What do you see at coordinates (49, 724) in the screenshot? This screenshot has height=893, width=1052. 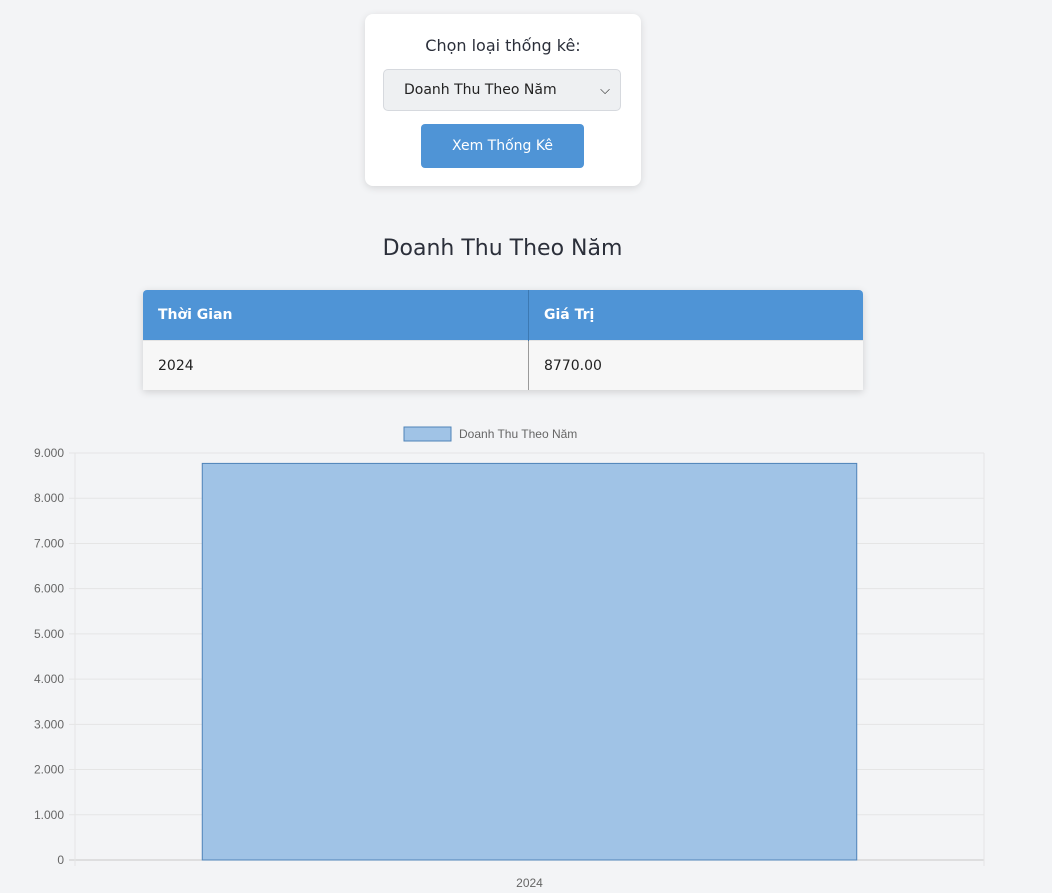 I see `y-tick-label: 3.000` at bounding box center [49, 724].